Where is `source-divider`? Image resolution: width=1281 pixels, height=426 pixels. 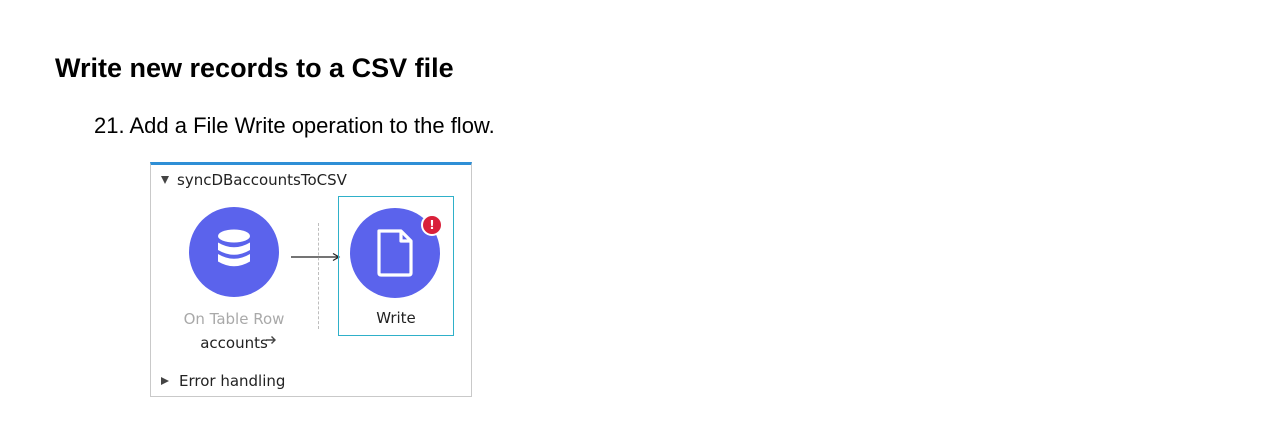
source-divider is located at coordinates (318, 276).